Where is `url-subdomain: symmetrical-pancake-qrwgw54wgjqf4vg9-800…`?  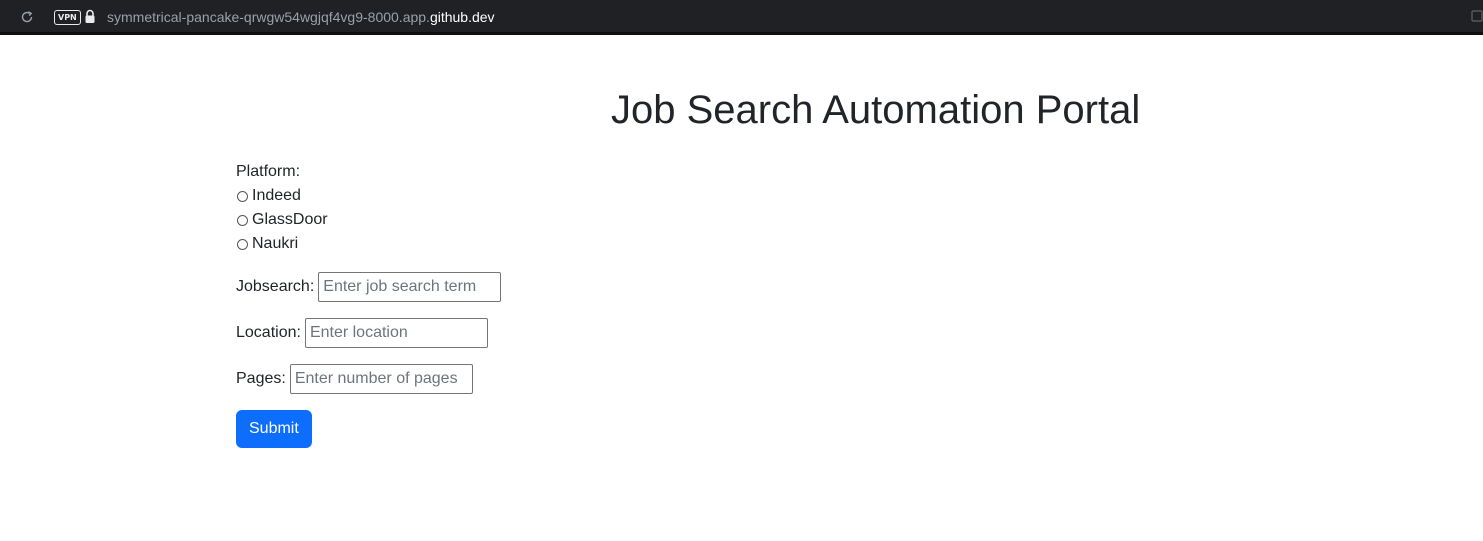
url-subdomain: symmetrical-pancake-qrwgw54wgjqf4vg9-800… is located at coordinates (268, 17).